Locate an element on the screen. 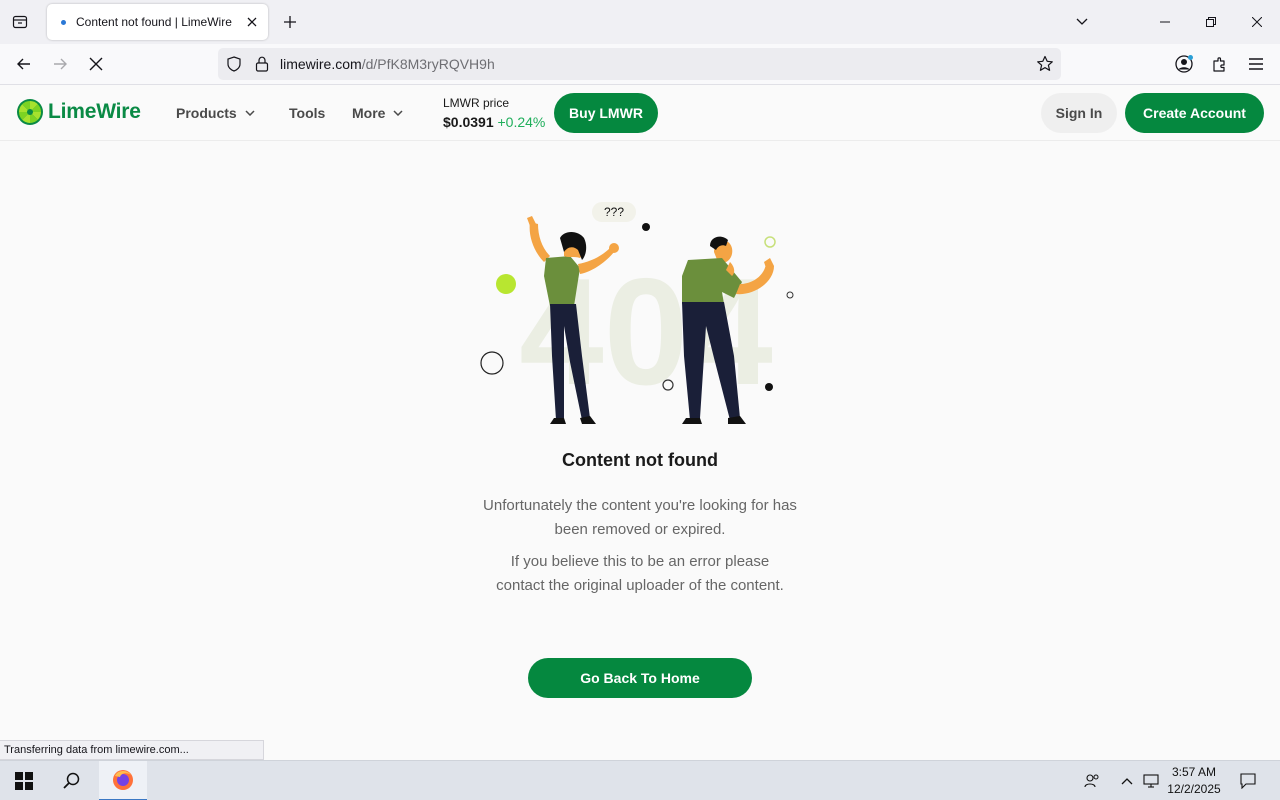 The height and width of the screenshot is (800, 1280). restore-icon is located at coordinates (1211, 22).